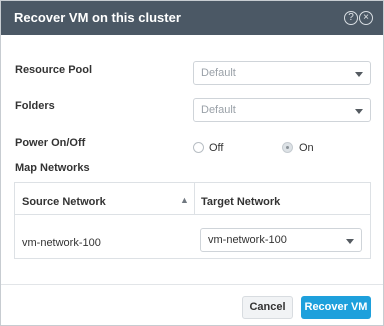 The image size is (384, 326). Describe the element at coordinates (306, 148) in the screenshot. I see `power-on-label: On` at that location.